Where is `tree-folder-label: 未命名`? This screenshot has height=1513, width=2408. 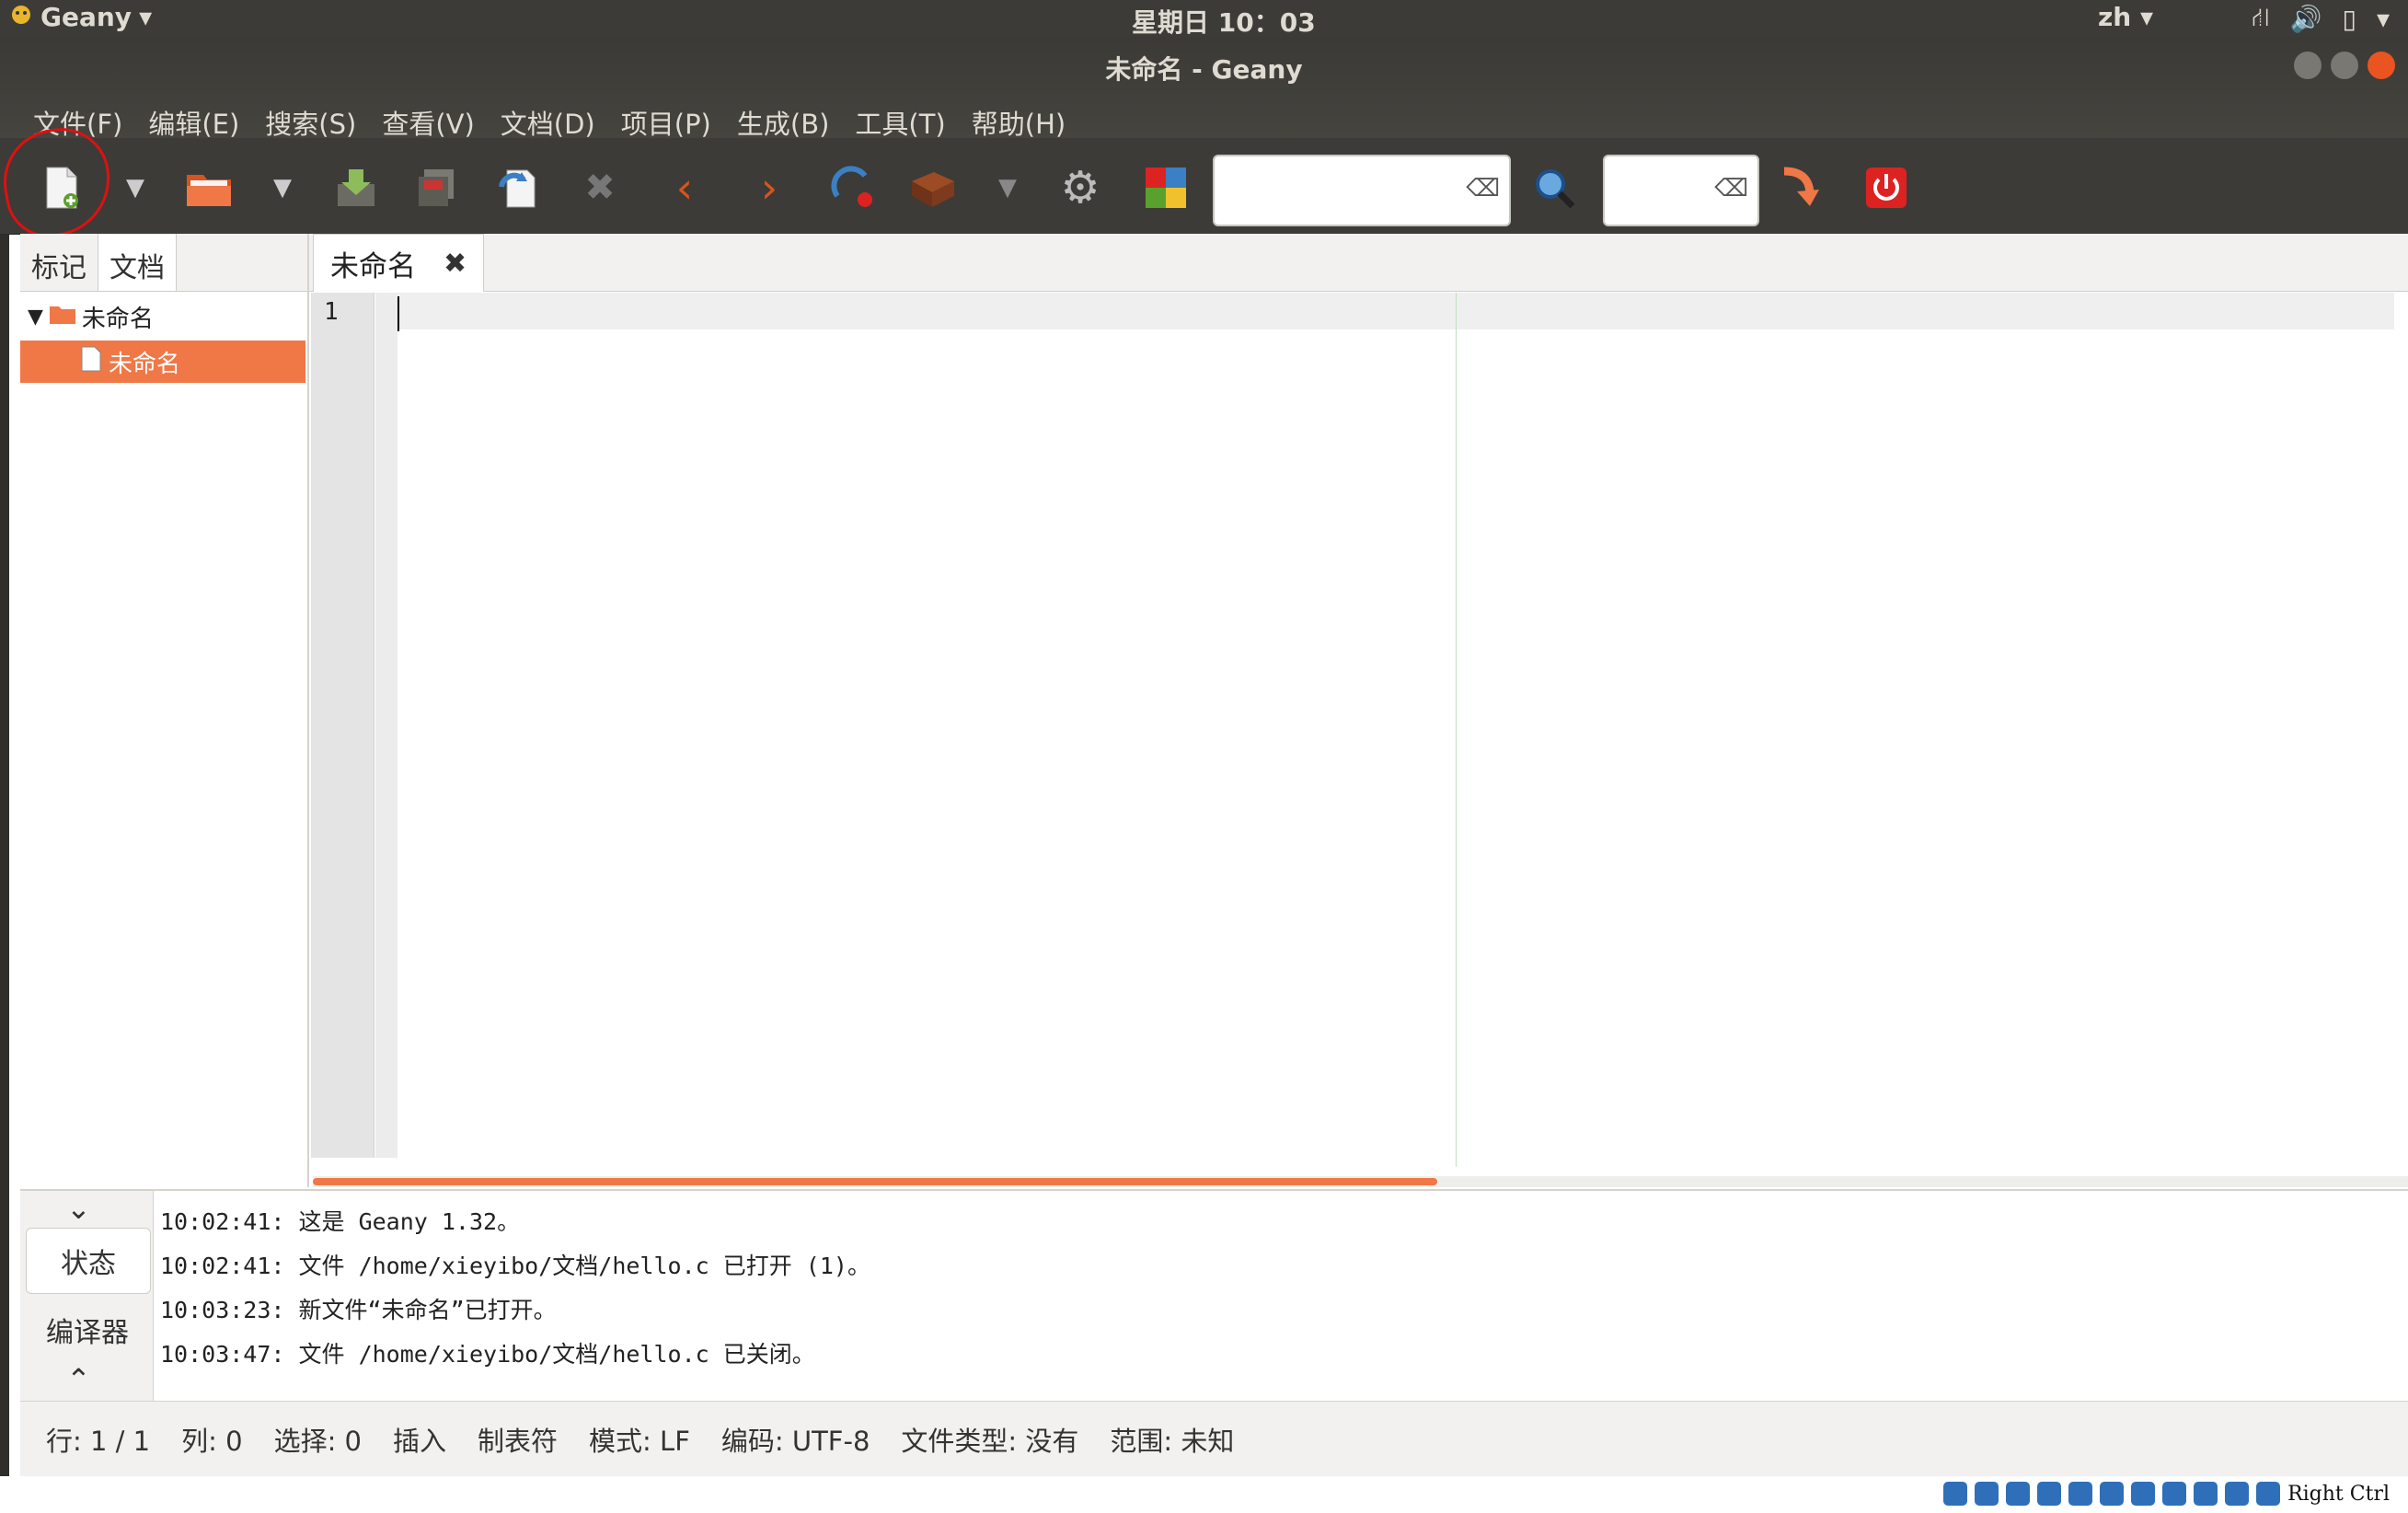 tree-folder-label: 未命名 is located at coordinates (117, 320).